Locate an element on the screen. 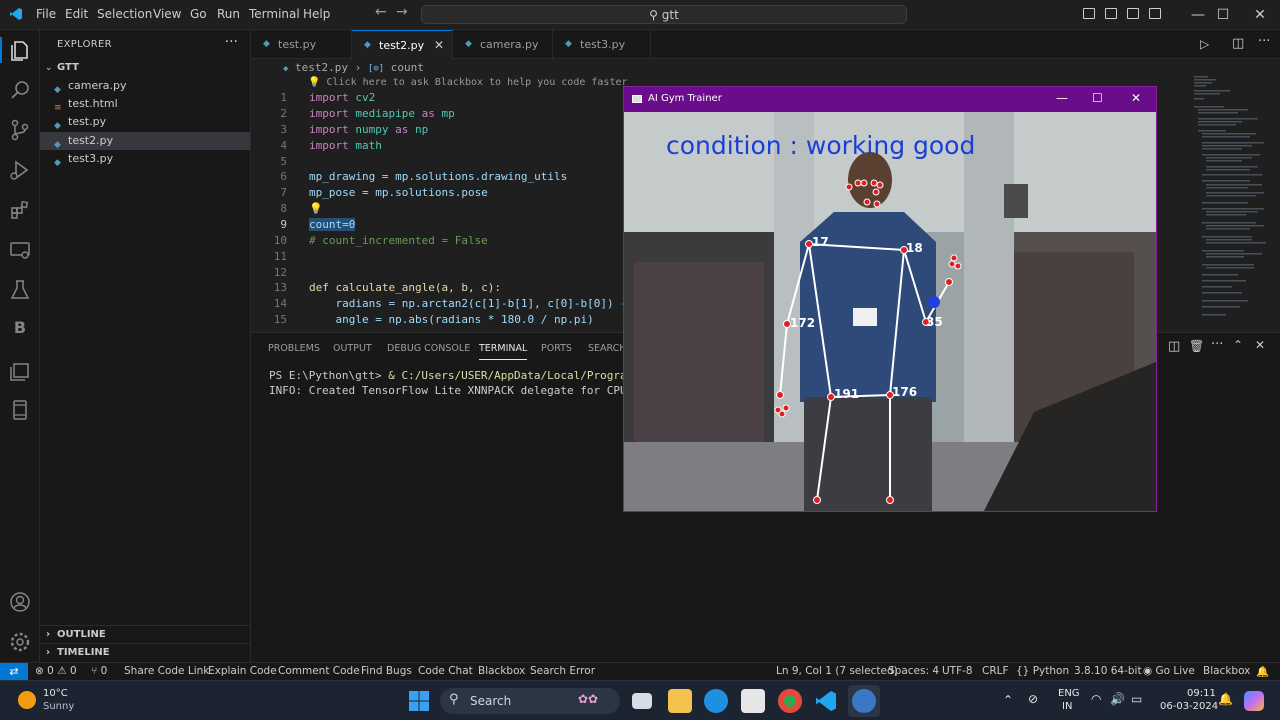  weather-temp: 10°C is located at coordinates (55, 693).